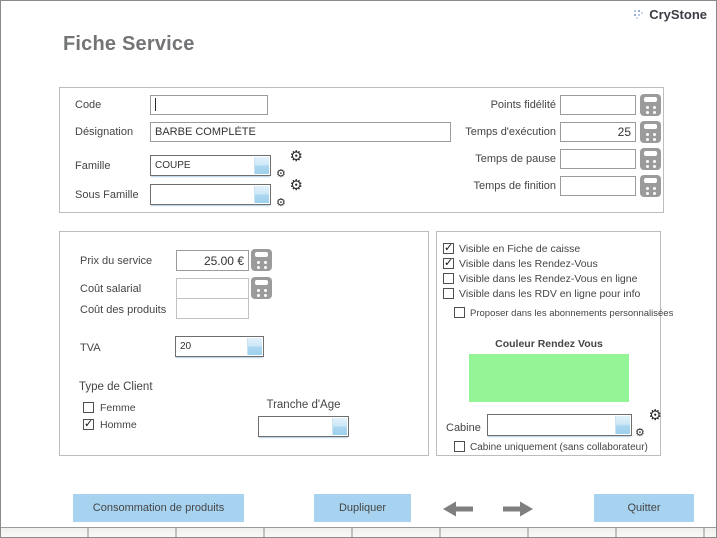 The width and height of the screenshot is (717, 538). What do you see at coordinates (448, 278) in the screenshot?
I see `visible-rdv-ligne-checkbox` at bounding box center [448, 278].